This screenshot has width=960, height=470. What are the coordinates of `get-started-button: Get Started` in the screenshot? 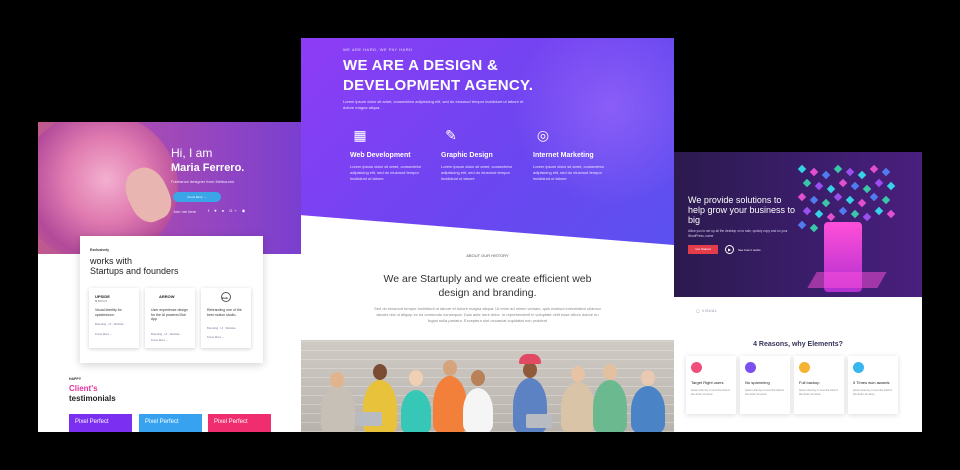 It's located at (703, 249).